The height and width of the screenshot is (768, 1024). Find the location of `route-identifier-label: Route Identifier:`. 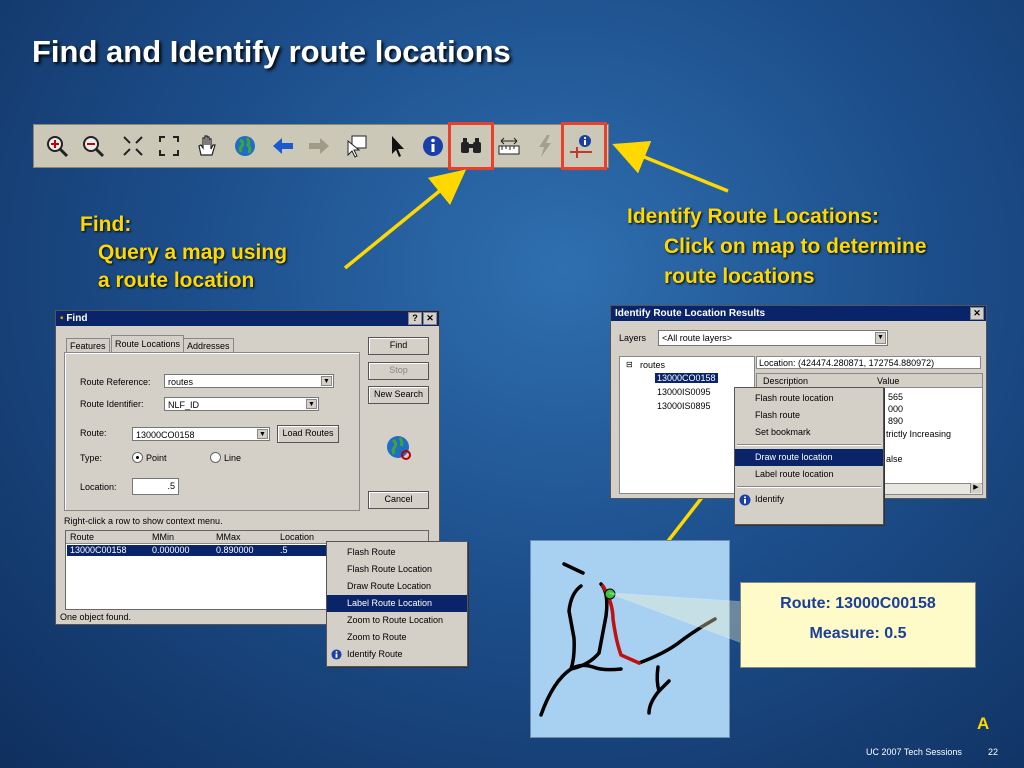

route-identifier-label: Route Identifier: is located at coordinates (112, 404).